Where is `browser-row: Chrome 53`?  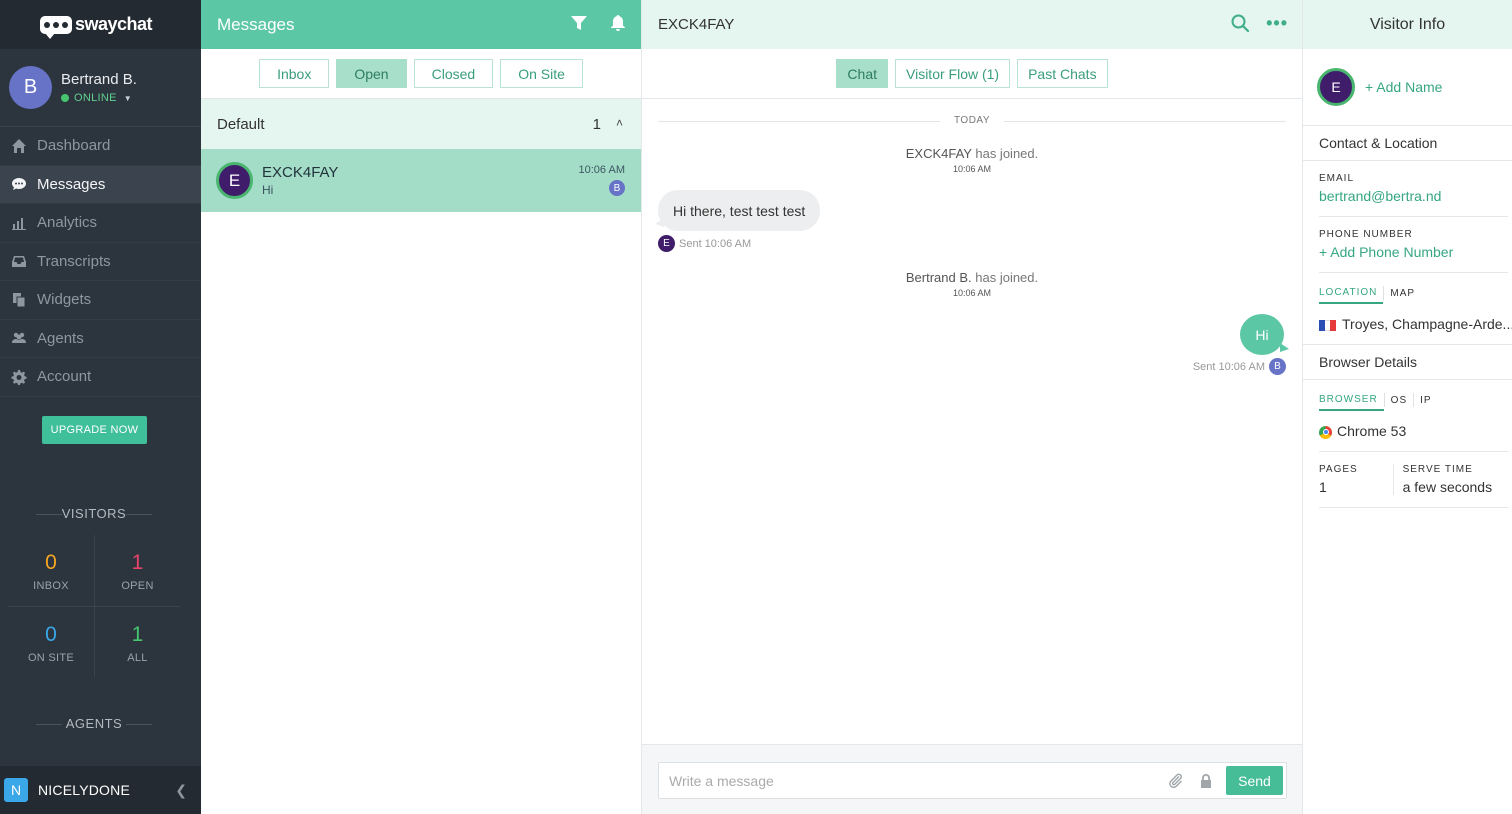
browser-row: Chrome 53 is located at coordinates (1415, 431).